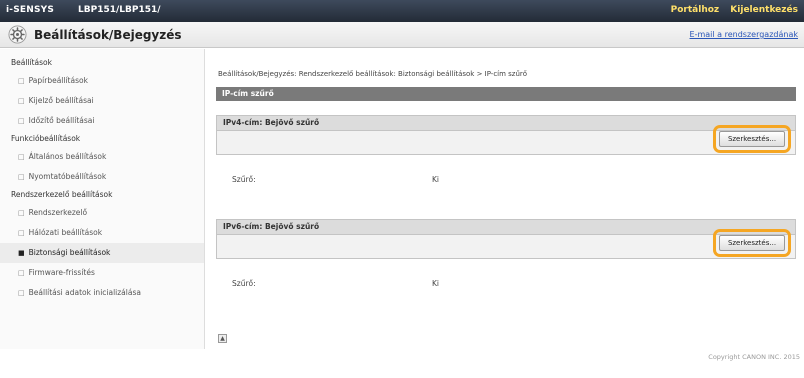 This screenshot has width=804, height=378. What do you see at coordinates (695, 10) in the screenshot?
I see `portal-link: Portálhoz` at bounding box center [695, 10].